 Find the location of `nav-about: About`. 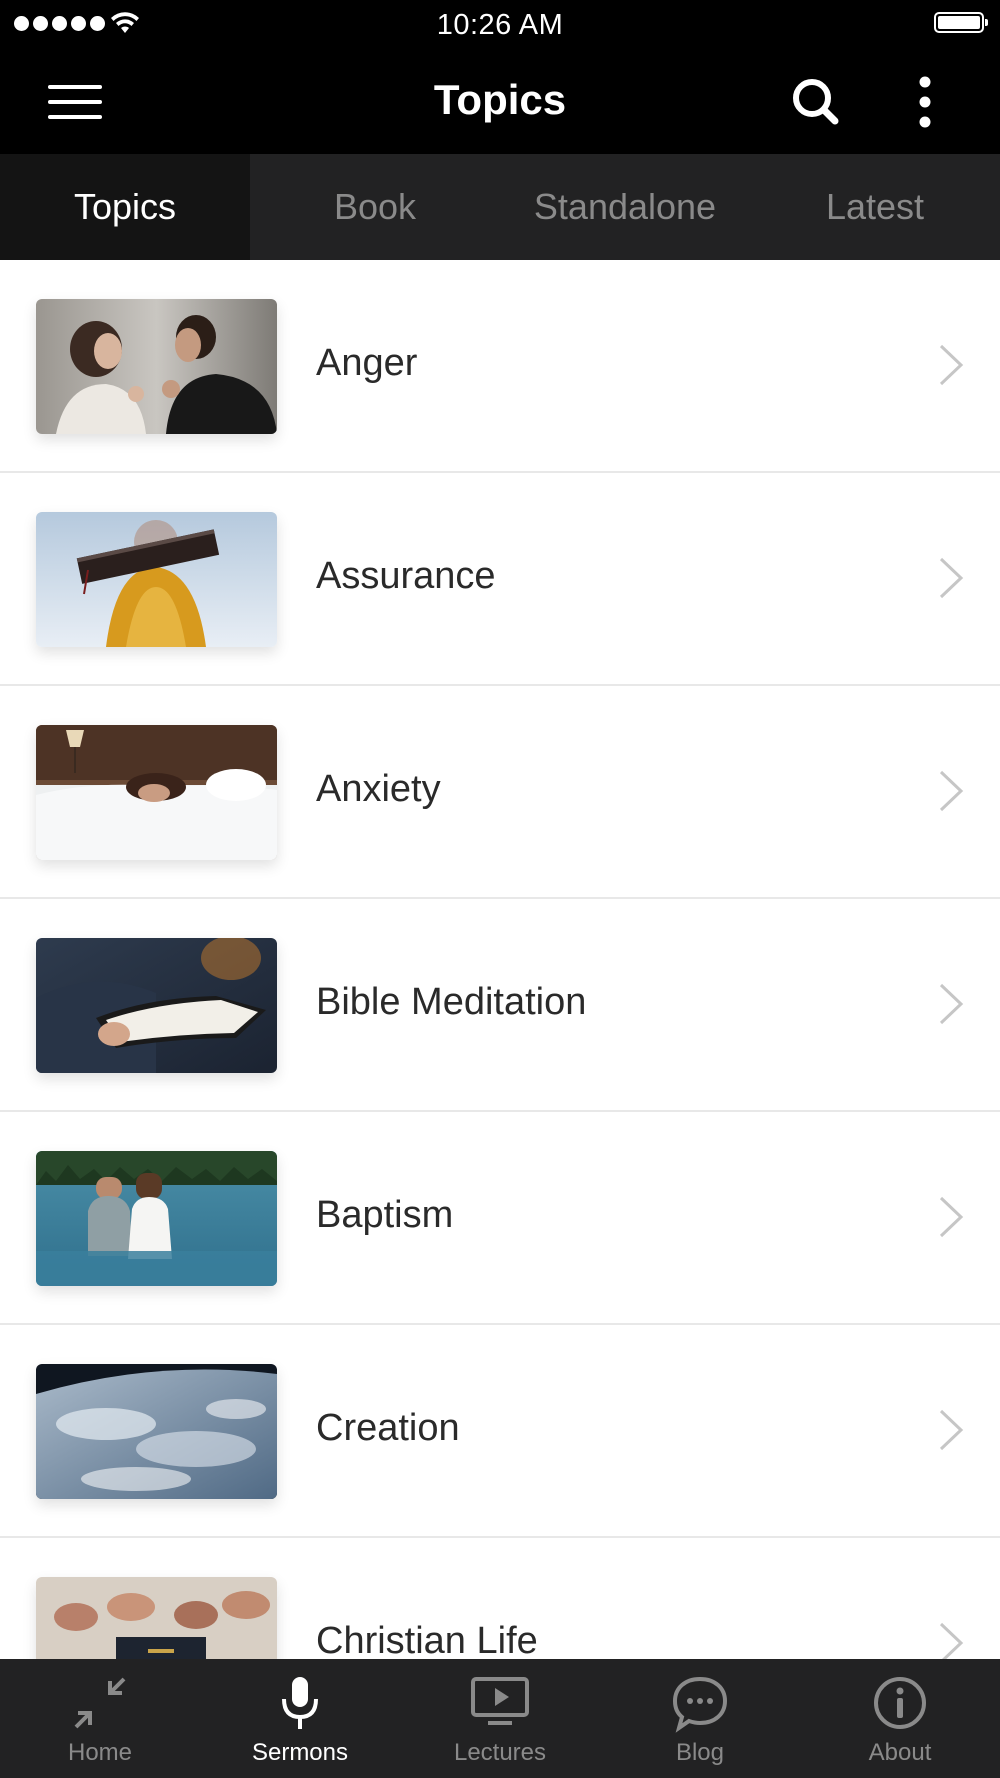

nav-about: About is located at coordinates (900, 1718).